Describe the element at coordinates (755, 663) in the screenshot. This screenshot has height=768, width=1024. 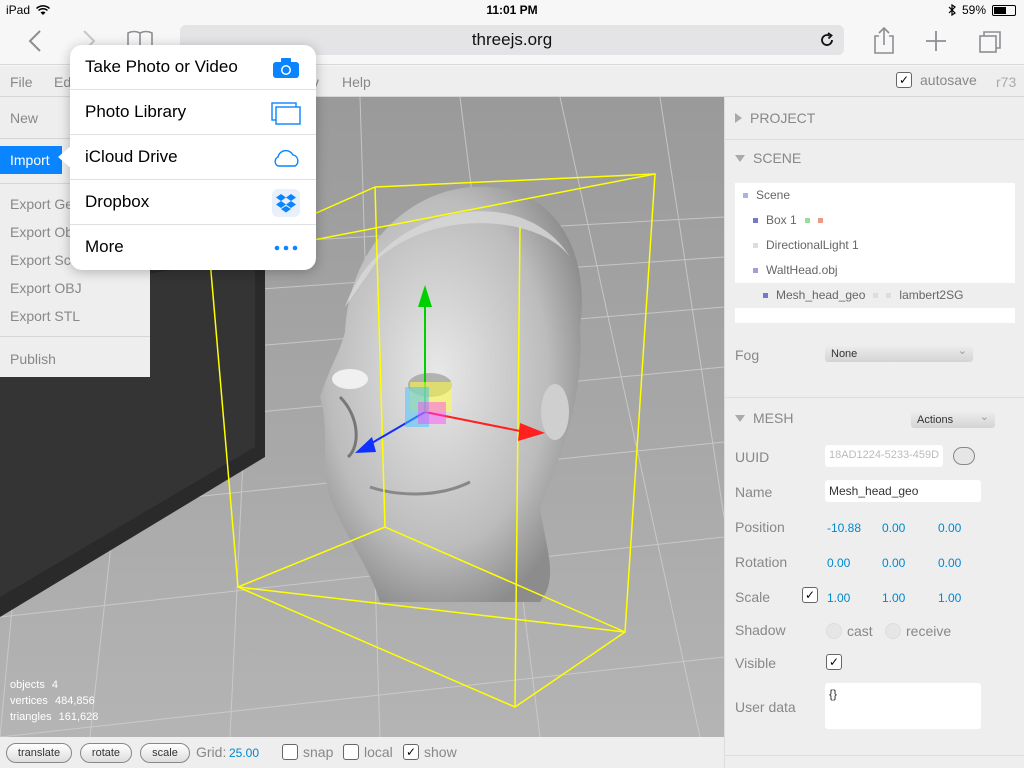
I see `visible-label: Visible` at that location.